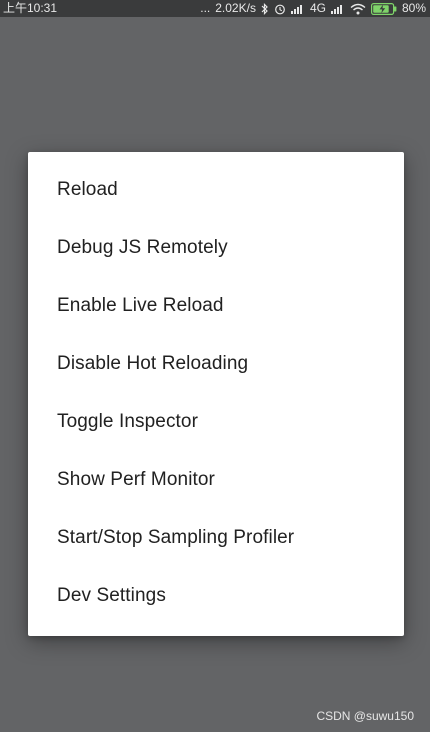 This screenshot has height=732, width=430. Describe the element at coordinates (280, 8) in the screenshot. I see `alarm-icon` at that location.